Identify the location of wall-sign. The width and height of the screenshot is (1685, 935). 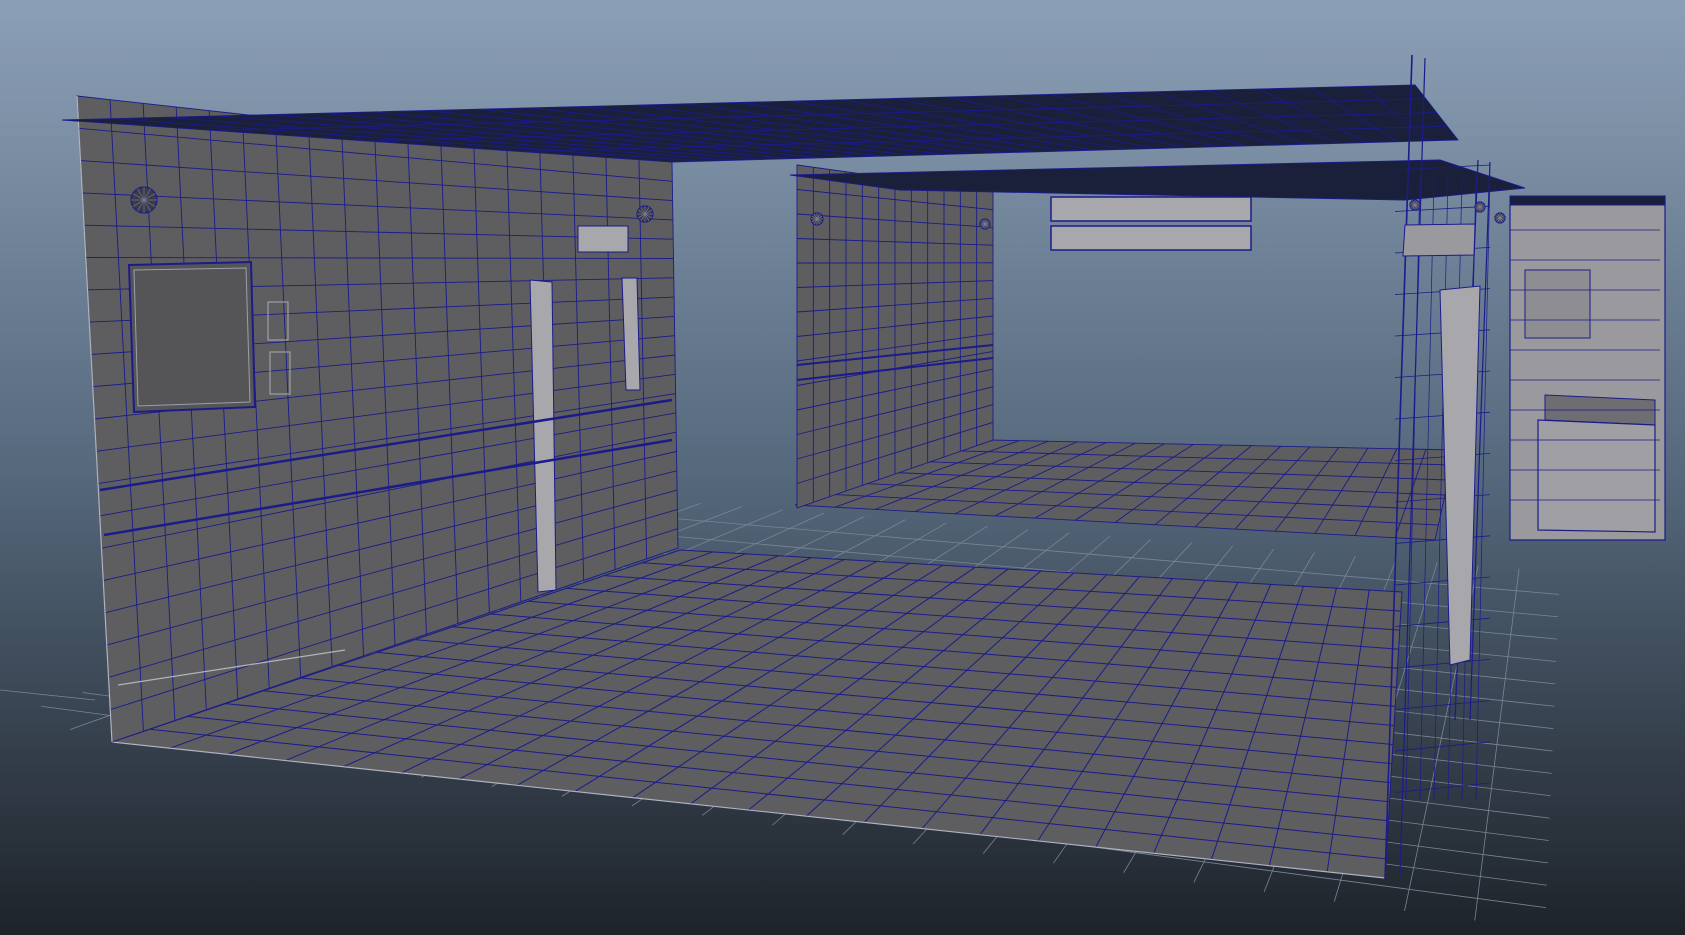
(603, 239).